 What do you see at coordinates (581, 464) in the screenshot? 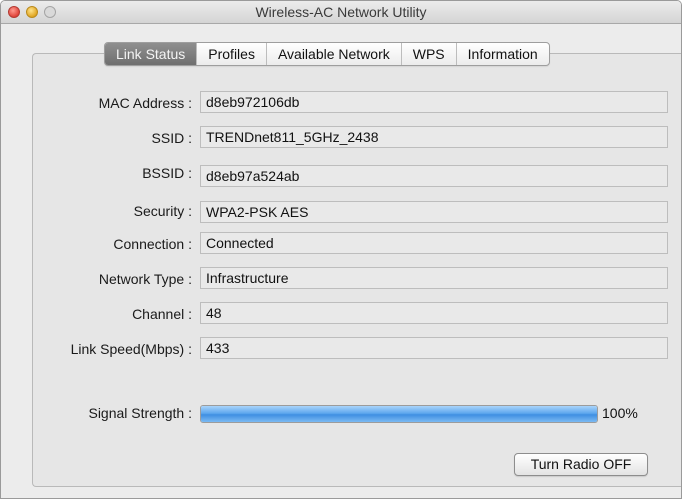
I see `turn-radio-off-button: Turn Radio OFF` at bounding box center [581, 464].